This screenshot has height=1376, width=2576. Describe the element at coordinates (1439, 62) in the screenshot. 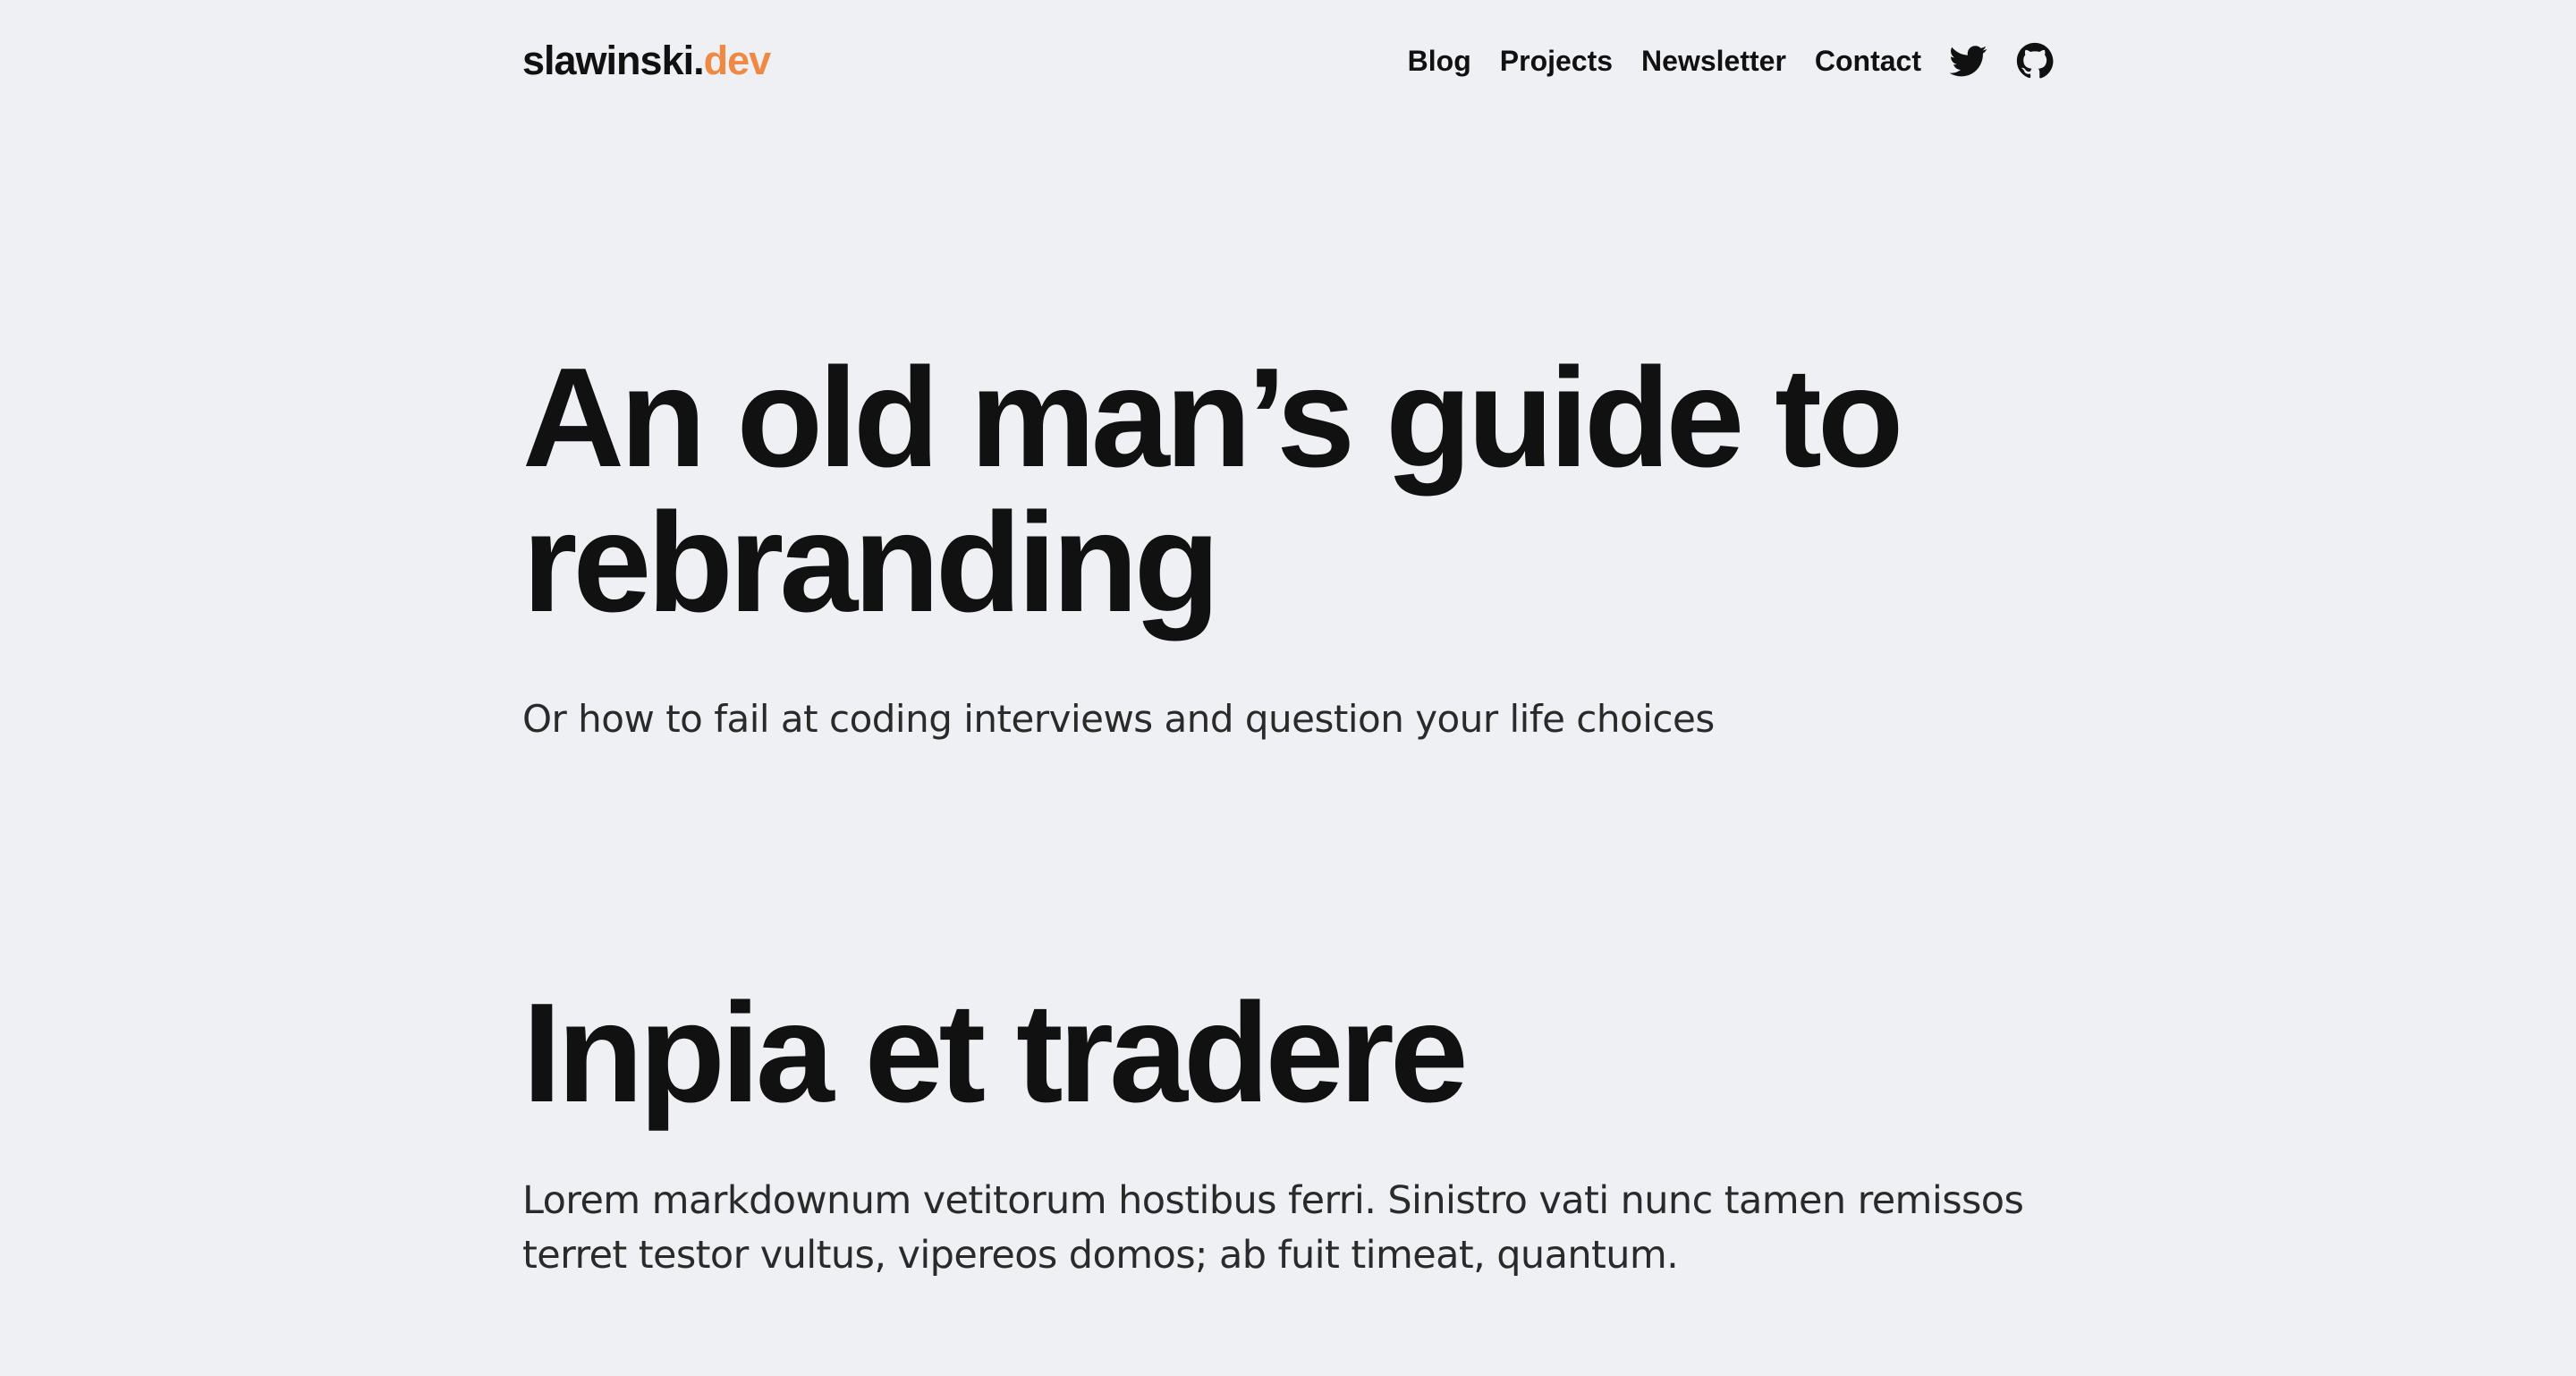

I see `nav-link-blog: Blog` at that location.